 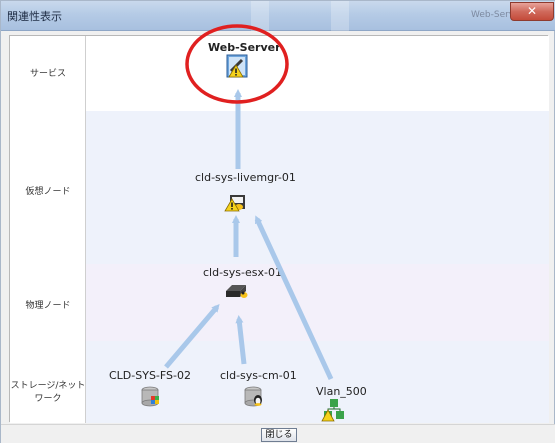 What do you see at coordinates (234, 203) in the screenshot?
I see `virtual-node-warning-icon` at bounding box center [234, 203].